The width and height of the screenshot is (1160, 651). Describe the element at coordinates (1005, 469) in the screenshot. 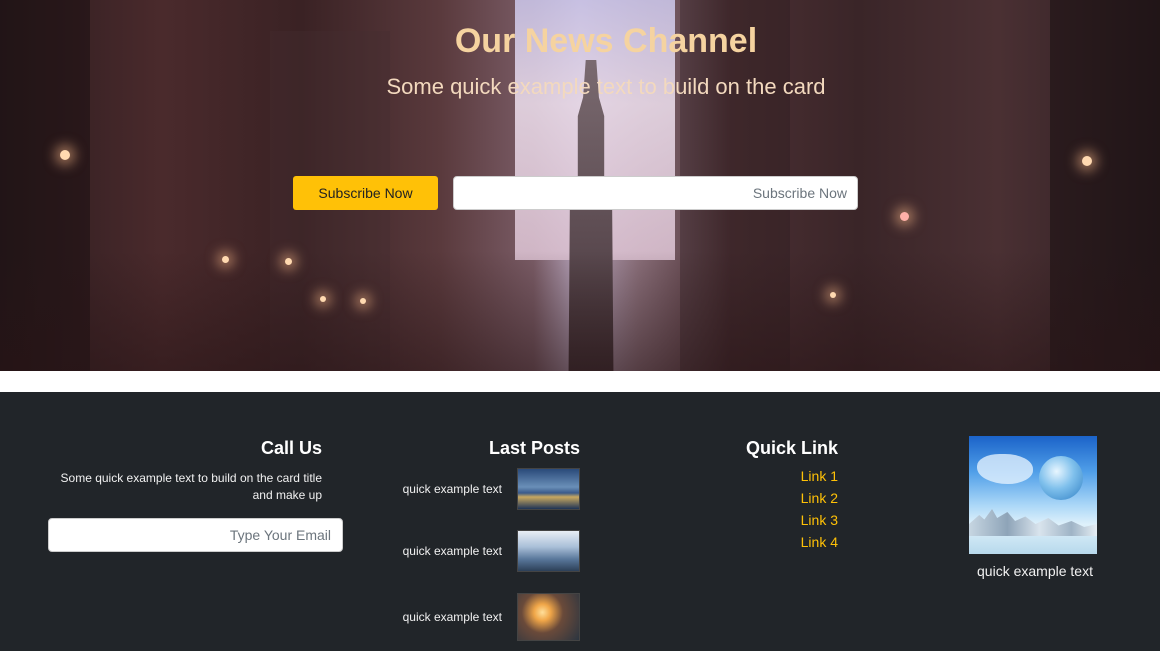

I see `world-map-shape` at that location.